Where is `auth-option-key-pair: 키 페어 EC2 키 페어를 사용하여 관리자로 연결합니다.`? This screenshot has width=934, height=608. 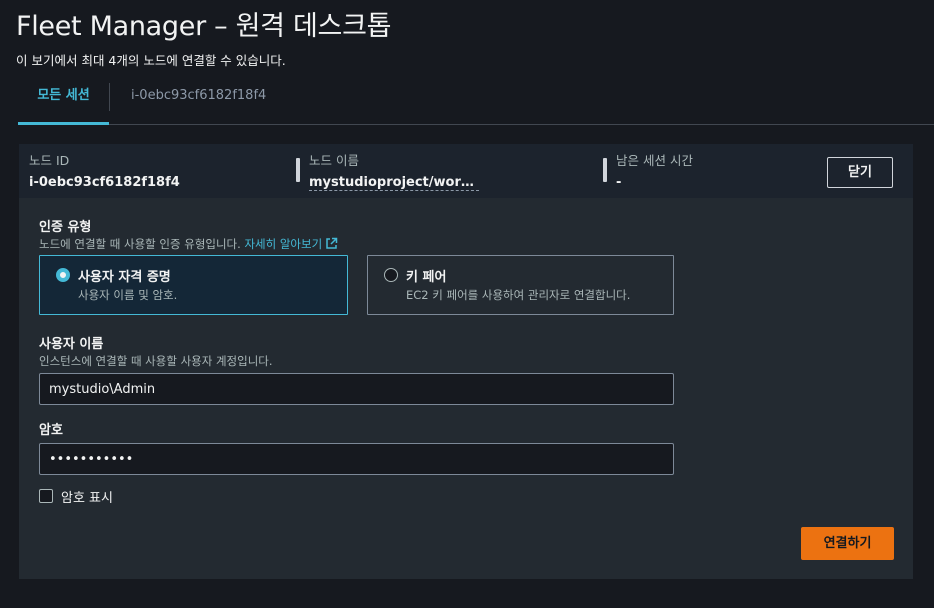
auth-option-key-pair: 키 페어 EC2 키 페어를 사용하여 관리자로 연결합니다. is located at coordinates (520, 285).